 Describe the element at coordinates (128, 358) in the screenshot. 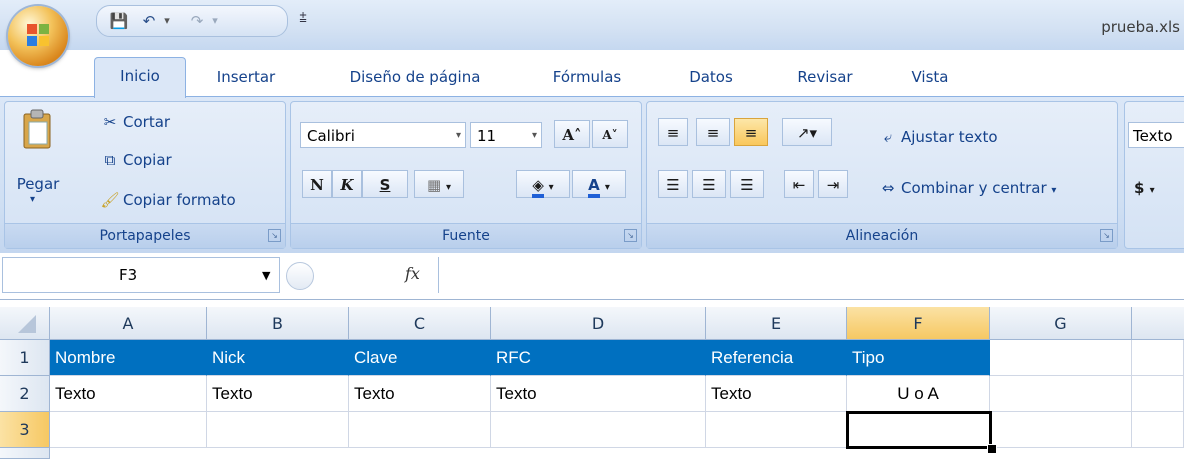

I see `cell-a1: Nombre` at that location.